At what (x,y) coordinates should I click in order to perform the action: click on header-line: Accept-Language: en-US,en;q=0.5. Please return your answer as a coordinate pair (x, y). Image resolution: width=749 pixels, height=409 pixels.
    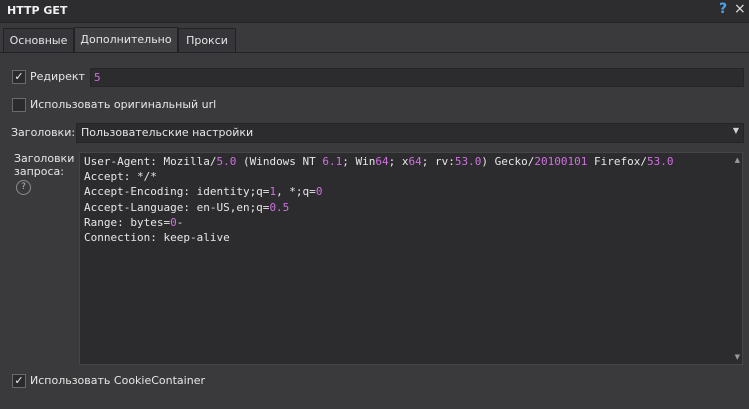
    Looking at the image, I should click on (187, 207).